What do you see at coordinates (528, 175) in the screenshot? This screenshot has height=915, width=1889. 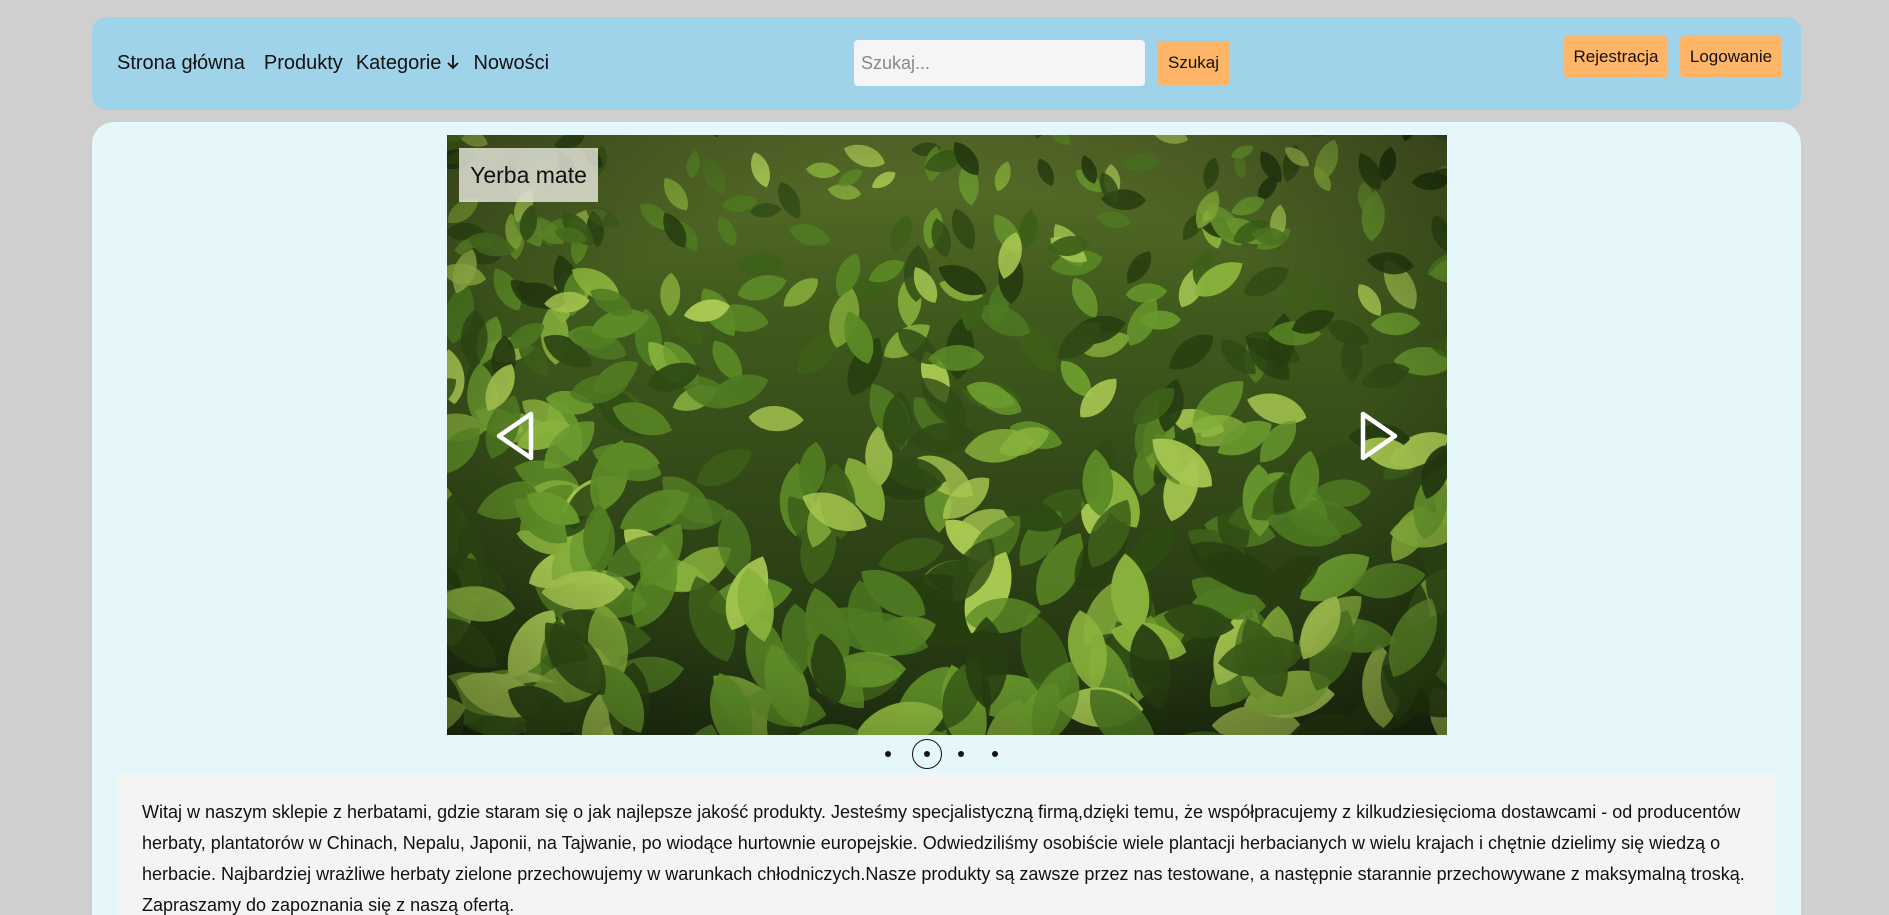 I see `slide-caption: Yerba mate` at bounding box center [528, 175].